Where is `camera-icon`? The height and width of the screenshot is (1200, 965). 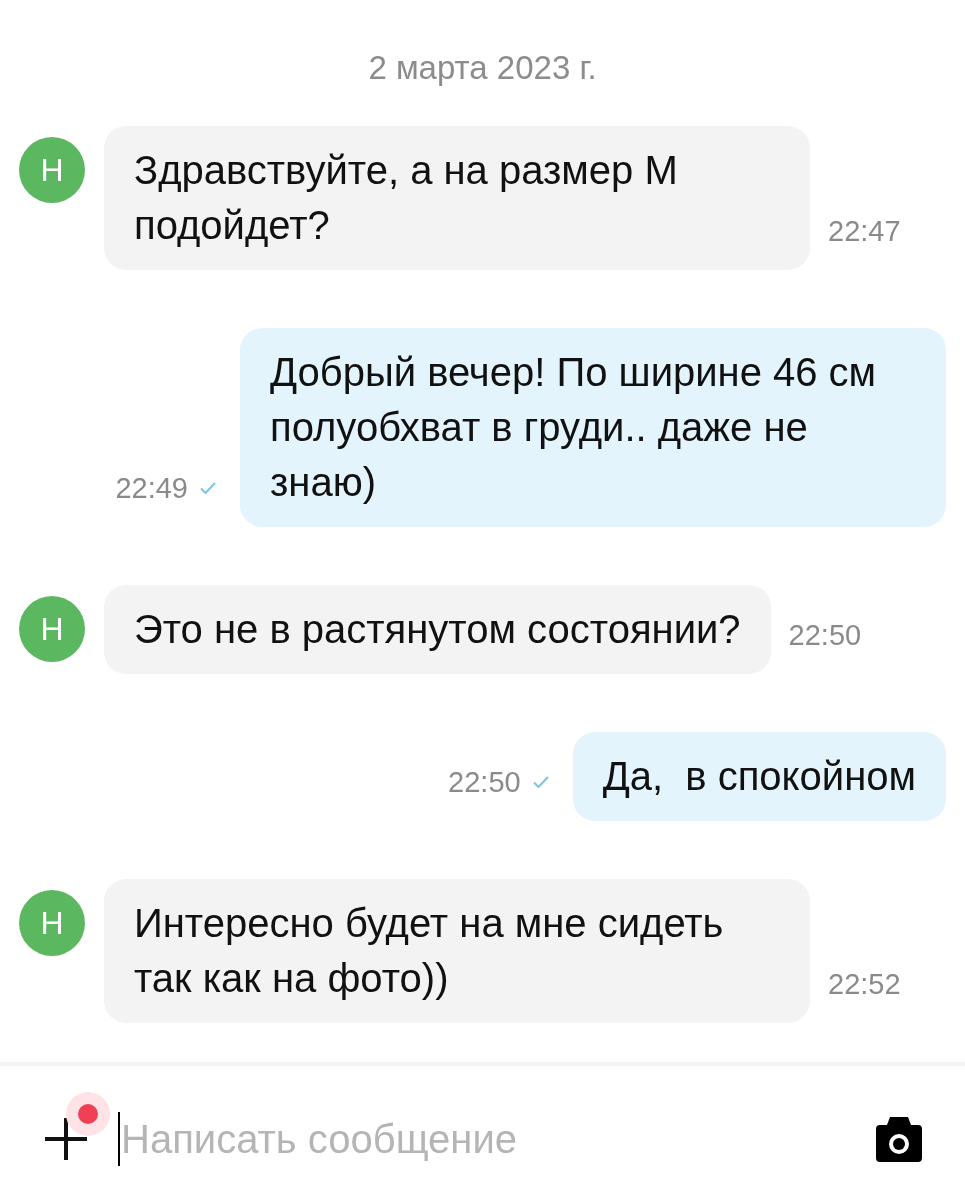
camera-icon is located at coordinates (899, 1139).